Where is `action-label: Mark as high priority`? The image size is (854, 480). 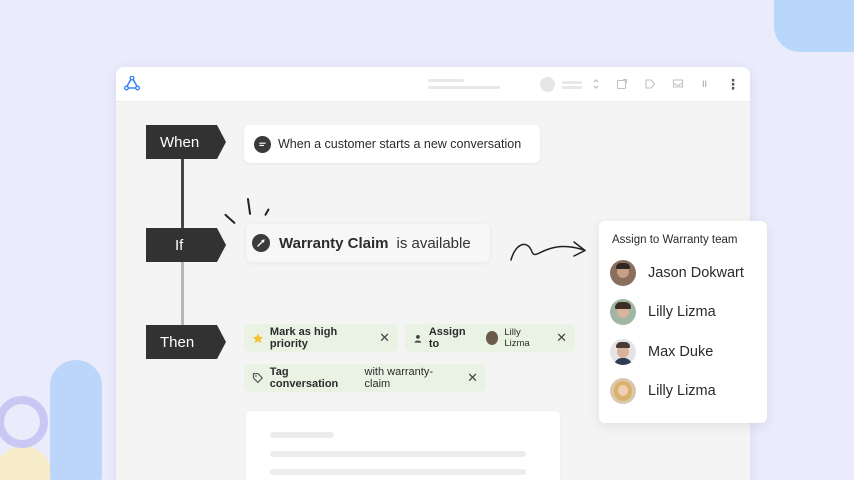
action-label: Mark as high priority is located at coordinates (303, 338).